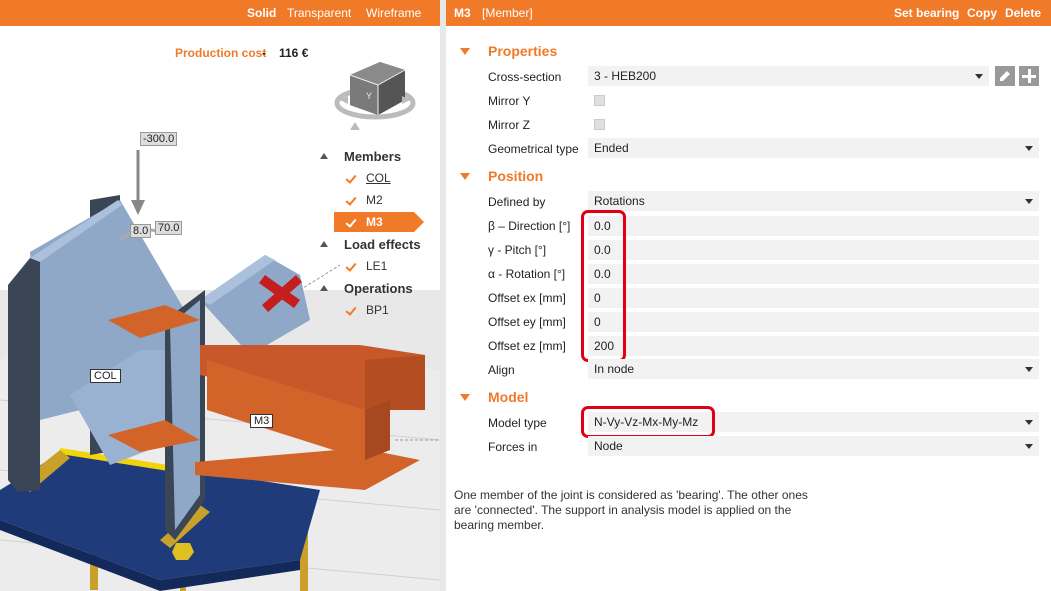 This screenshot has height=591, width=1051. Describe the element at coordinates (324, 156) in the screenshot. I see `collapse-members-icon` at that location.